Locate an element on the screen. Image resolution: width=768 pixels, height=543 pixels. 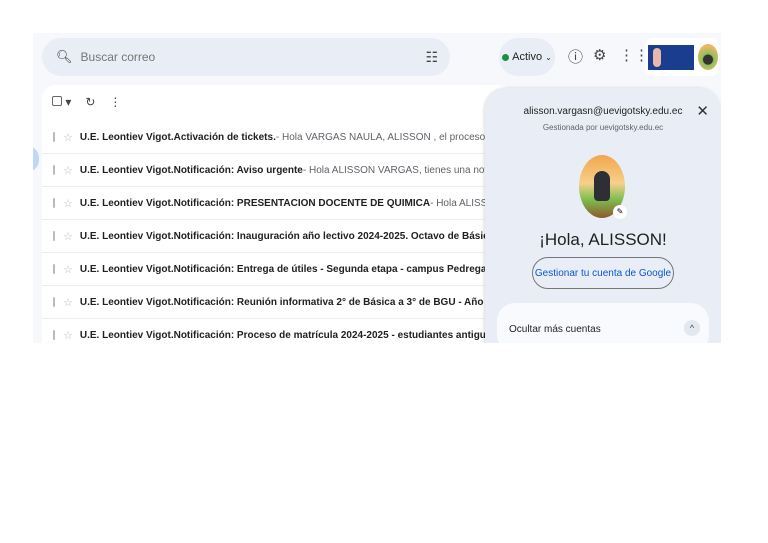
account-button is located at coordinates (682, 57).